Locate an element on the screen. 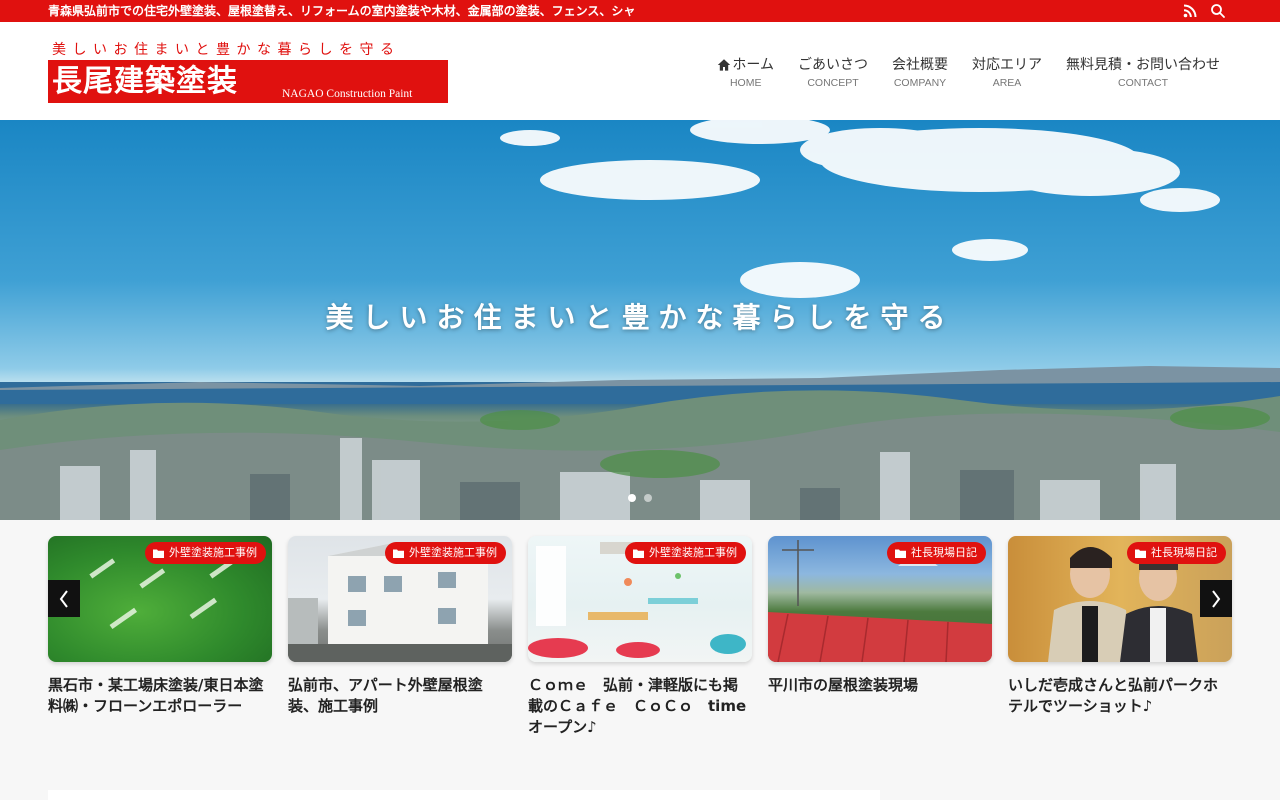 The height and width of the screenshot is (800, 1280). logo-name: 長尾建築塗装 is located at coordinates (145, 81).